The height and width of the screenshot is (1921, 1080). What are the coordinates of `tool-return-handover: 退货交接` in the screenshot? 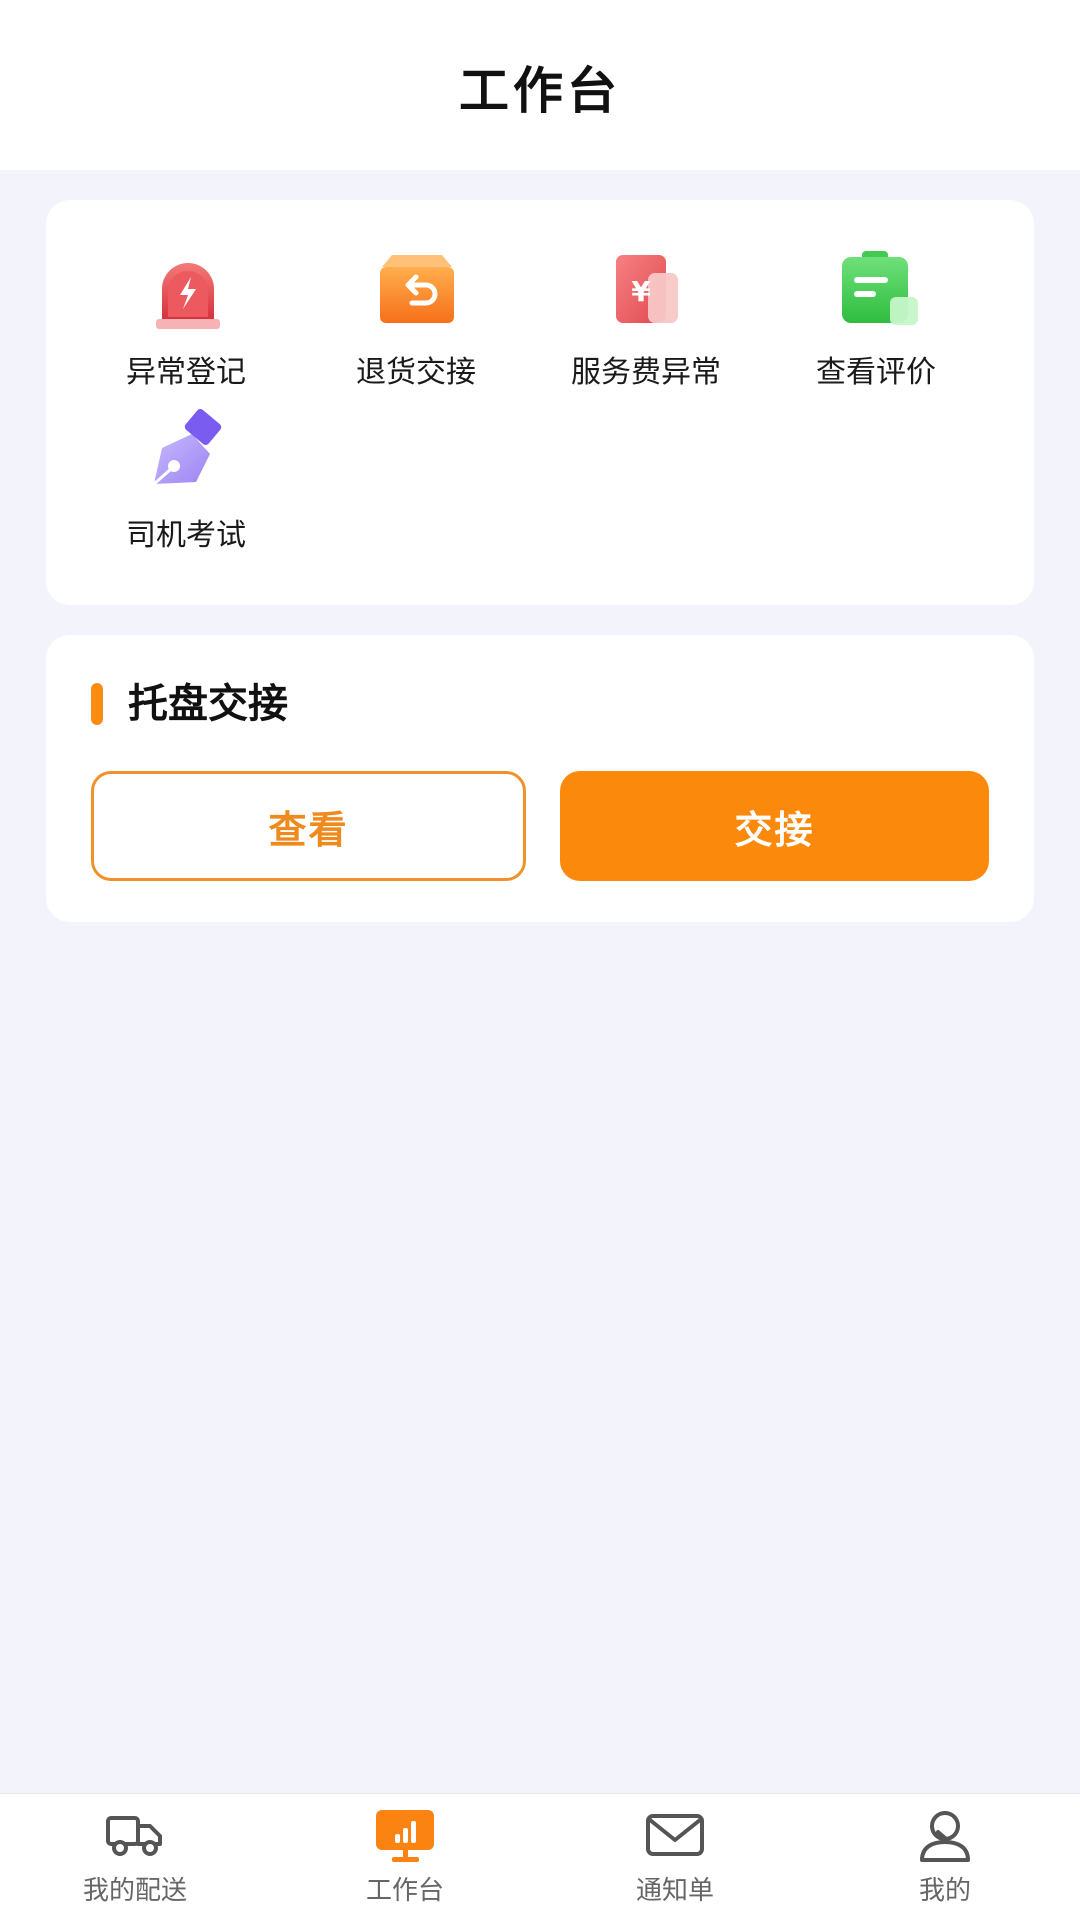 It's located at (416, 318).